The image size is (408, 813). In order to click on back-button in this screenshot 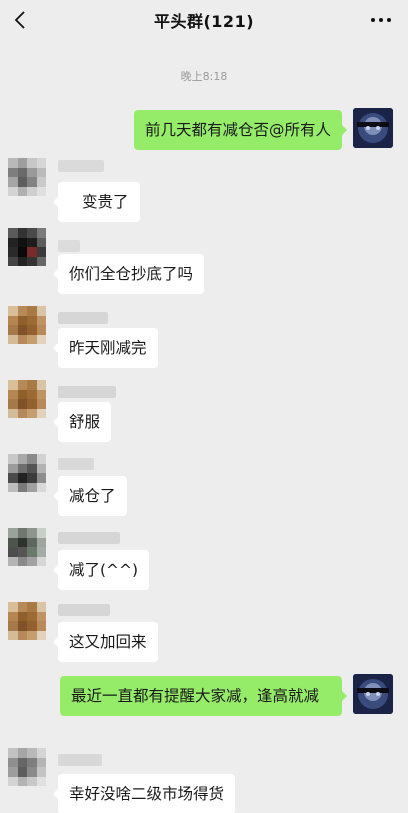, I will do `click(20, 20)`.